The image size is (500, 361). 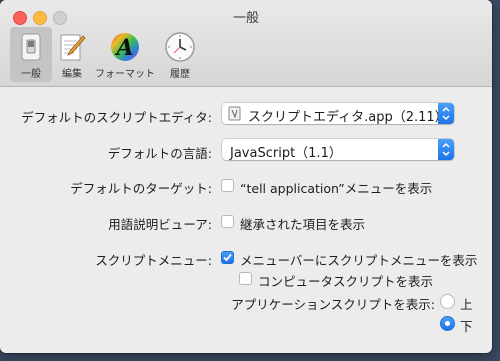 What do you see at coordinates (336, 187) in the screenshot?
I see `tell-application-checkbox-label: “tell application”メニューを表示` at bounding box center [336, 187].